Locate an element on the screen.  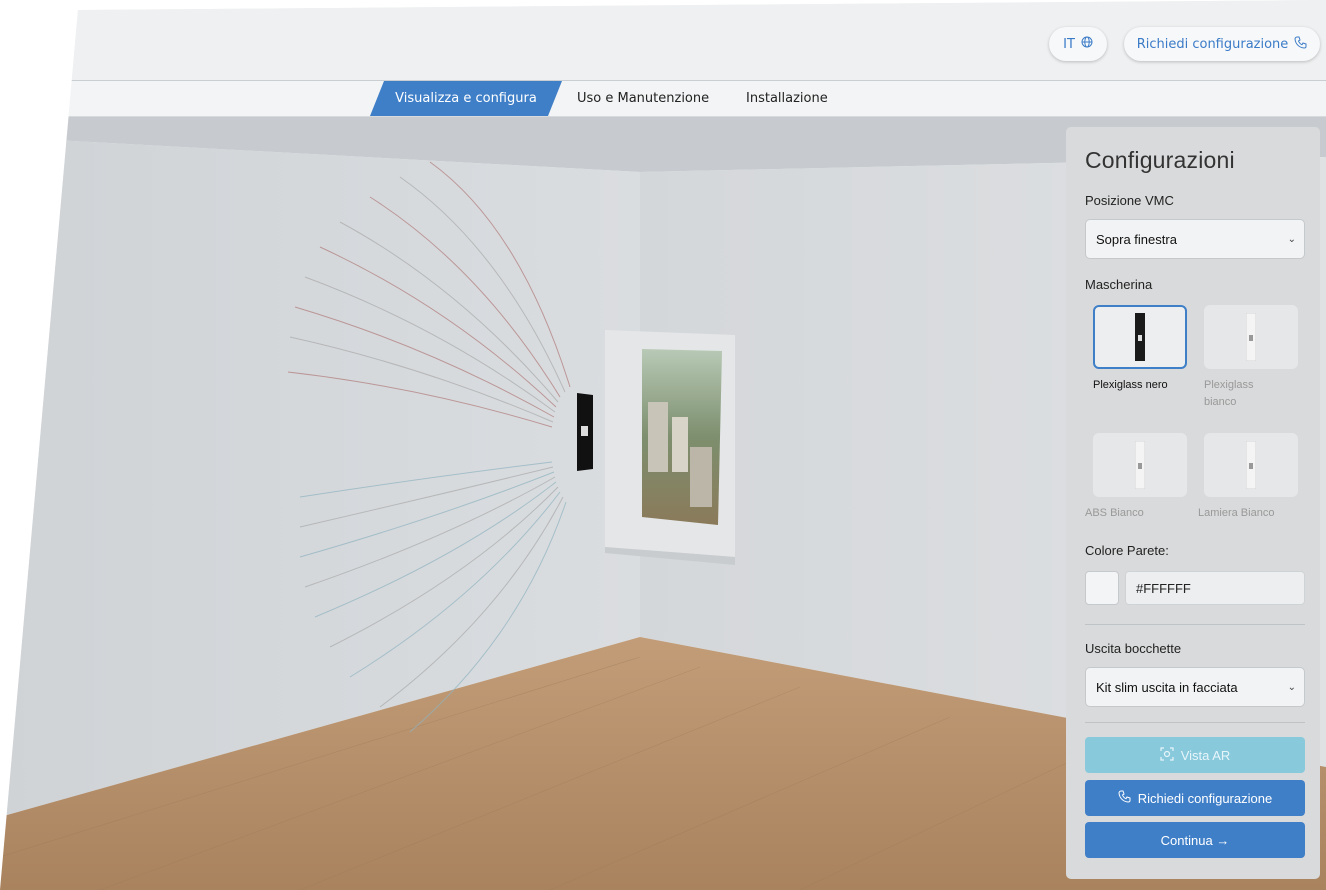
tab-label: Visualizza e configura is located at coordinates (466, 98).